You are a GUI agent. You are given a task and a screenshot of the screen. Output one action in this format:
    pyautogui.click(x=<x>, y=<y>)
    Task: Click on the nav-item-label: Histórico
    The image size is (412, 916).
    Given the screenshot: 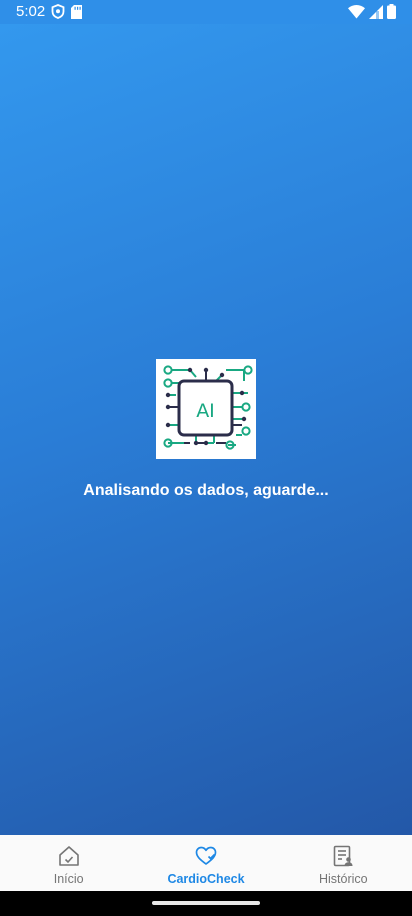 What is the action you would take?
    pyautogui.click(x=343, y=879)
    